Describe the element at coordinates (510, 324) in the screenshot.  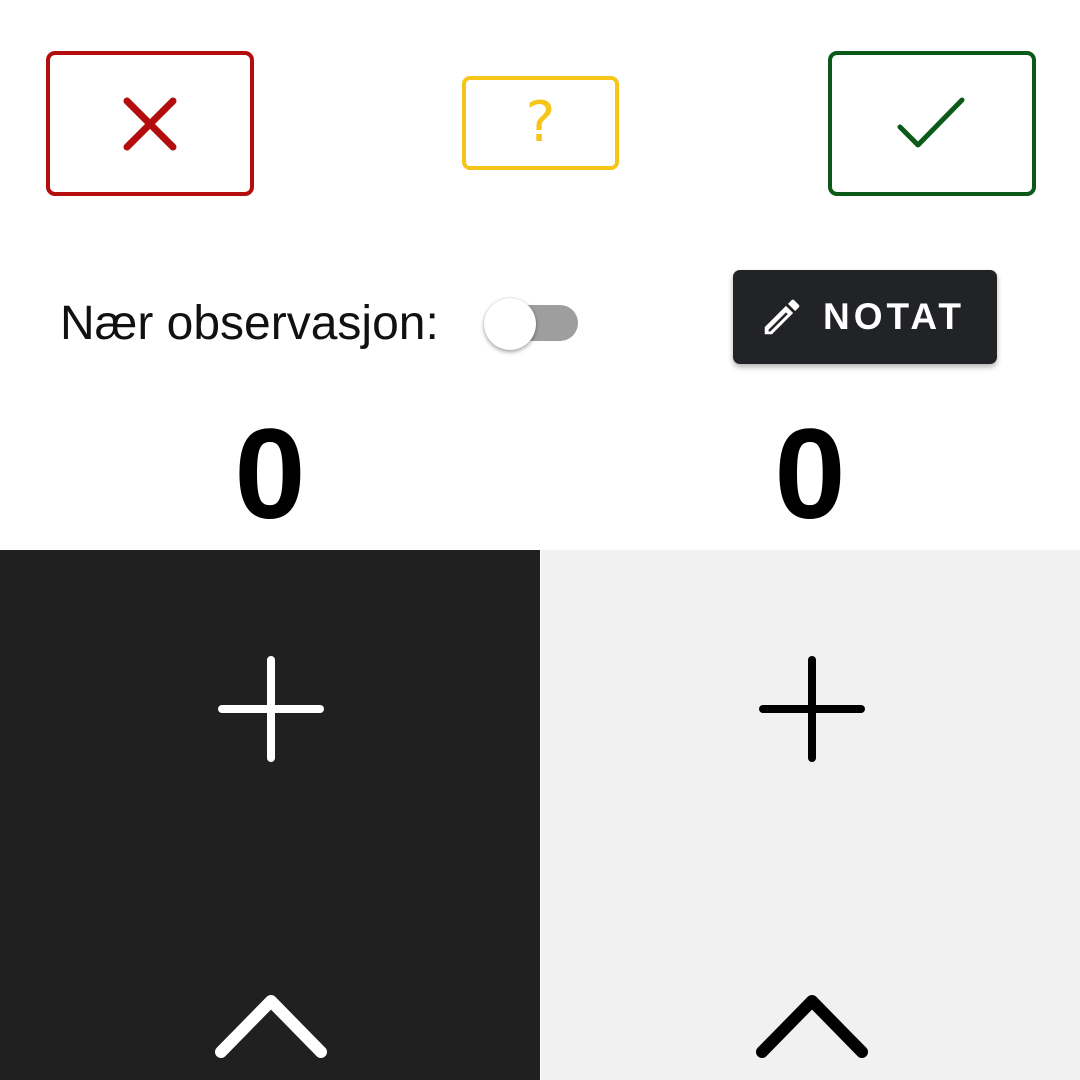
I see `toggle-knob` at that location.